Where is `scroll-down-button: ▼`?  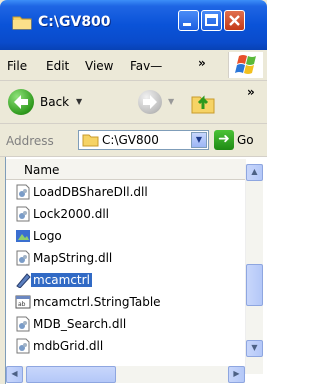 scroll-down-button: ▼ is located at coordinates (254, 348).